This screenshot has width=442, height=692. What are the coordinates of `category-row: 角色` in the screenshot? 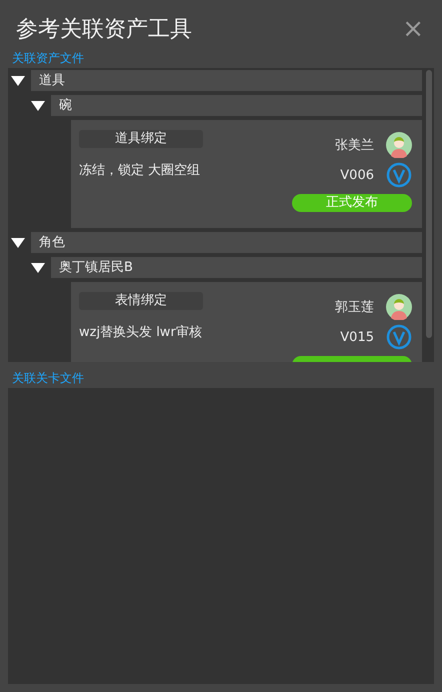 It's located at (226, 242).